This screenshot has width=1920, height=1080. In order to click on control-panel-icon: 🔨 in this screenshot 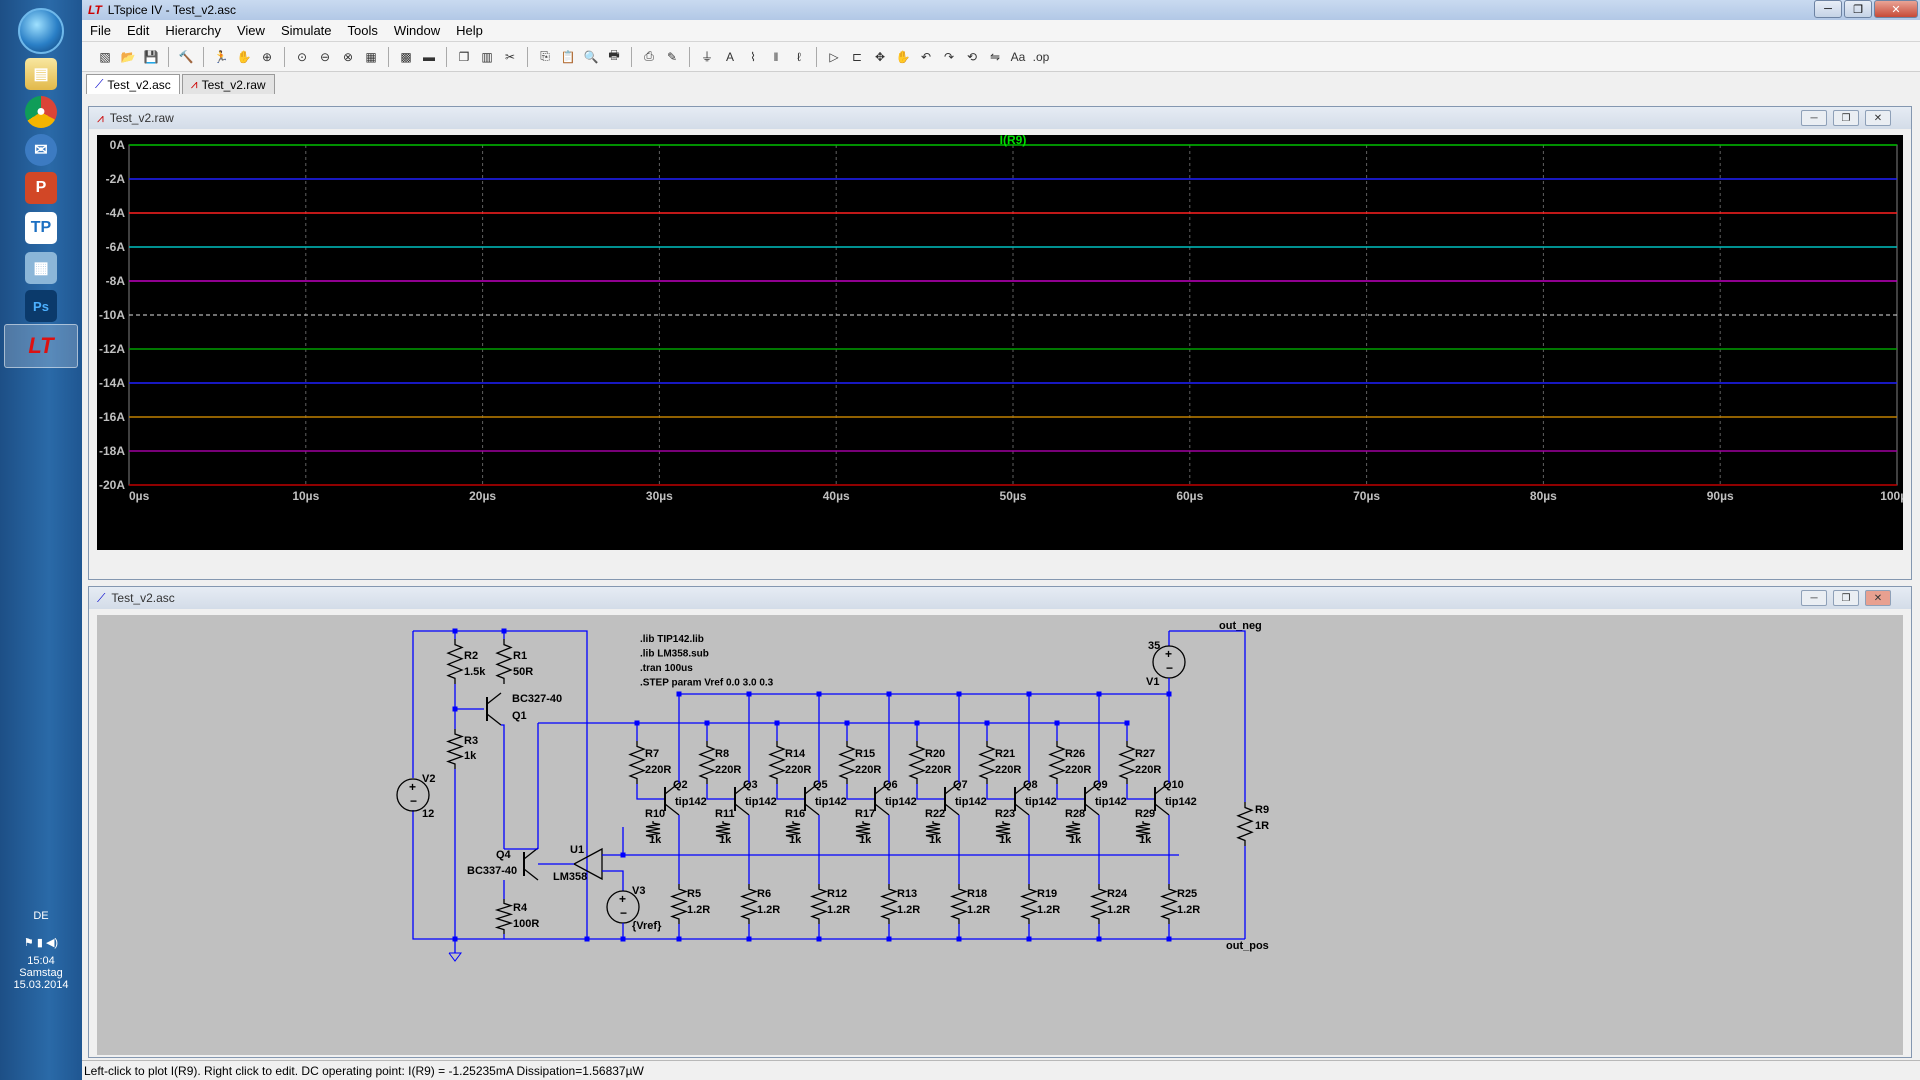, I will do `click(186, 57)`.